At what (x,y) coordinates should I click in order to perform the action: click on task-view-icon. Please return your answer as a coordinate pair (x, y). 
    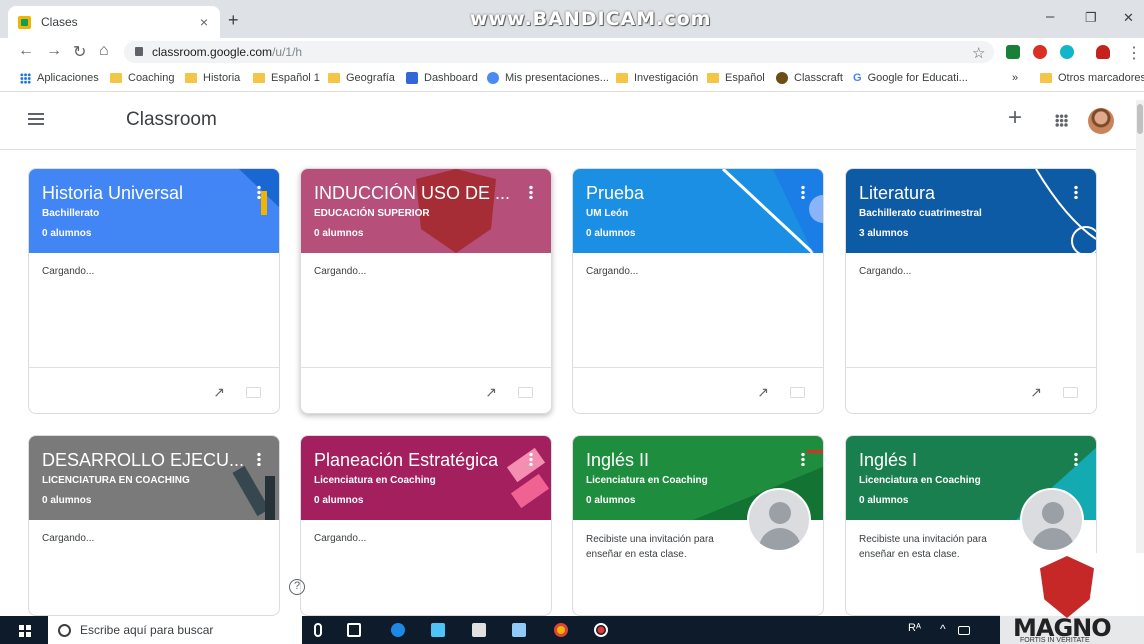
    Looking at the image, I should click on (354, 630).